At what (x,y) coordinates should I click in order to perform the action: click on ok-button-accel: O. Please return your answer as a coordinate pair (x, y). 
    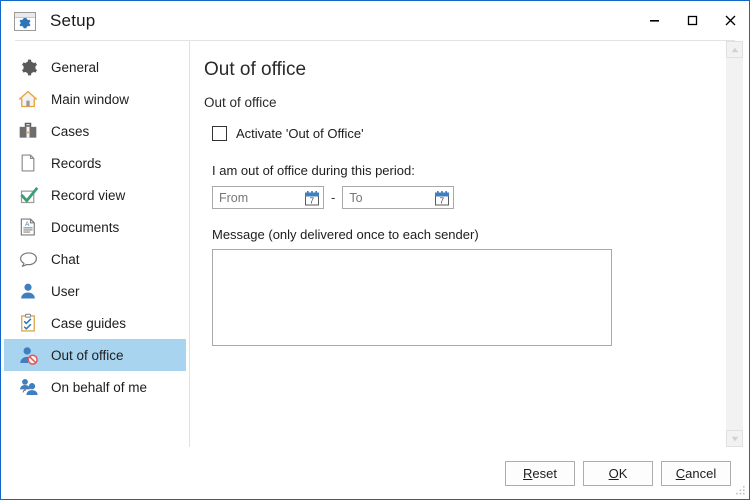
    Looking at the image, I should click on (613, 473).